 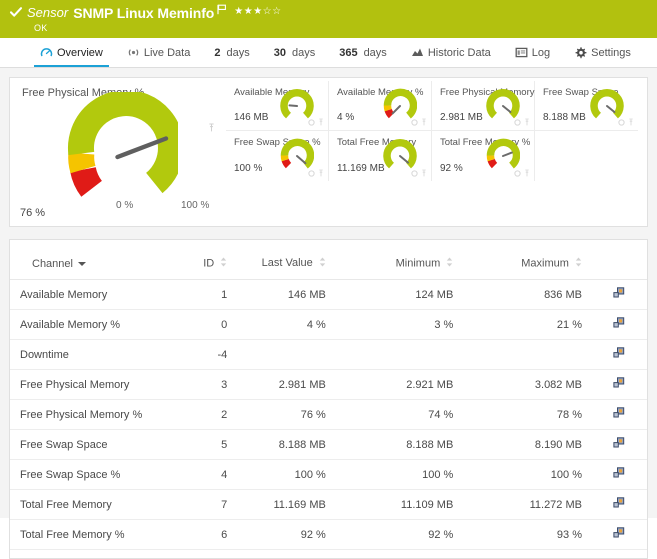 What do you see at coordinates (328, 294) in the screenshot?
I see `table-row: Available Memory 1 146 MB 124 MB 836 MB` at bounding box center [328, 294].